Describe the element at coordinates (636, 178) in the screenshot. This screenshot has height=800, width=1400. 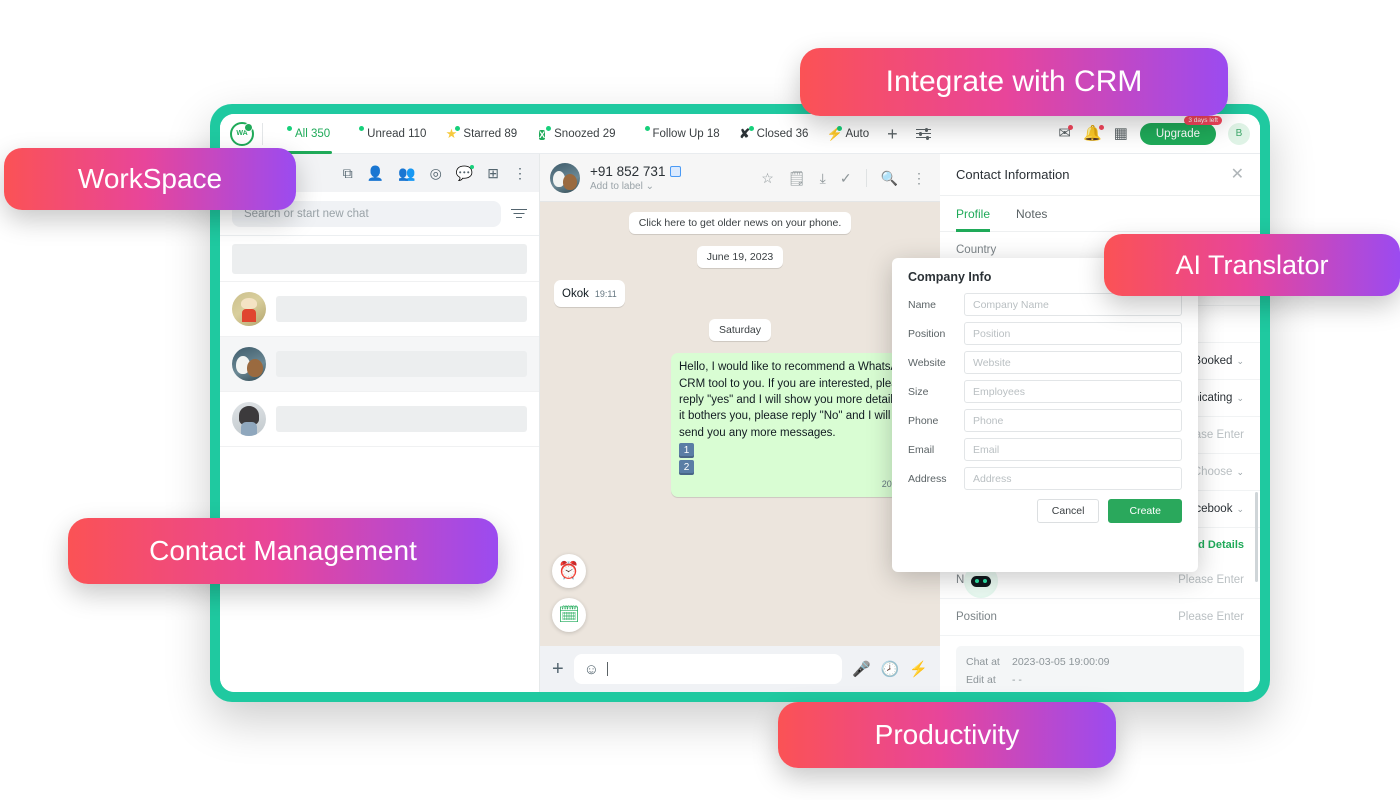
I see `conversation-contact: +91 852 731 Add to label ⌄` at that location.